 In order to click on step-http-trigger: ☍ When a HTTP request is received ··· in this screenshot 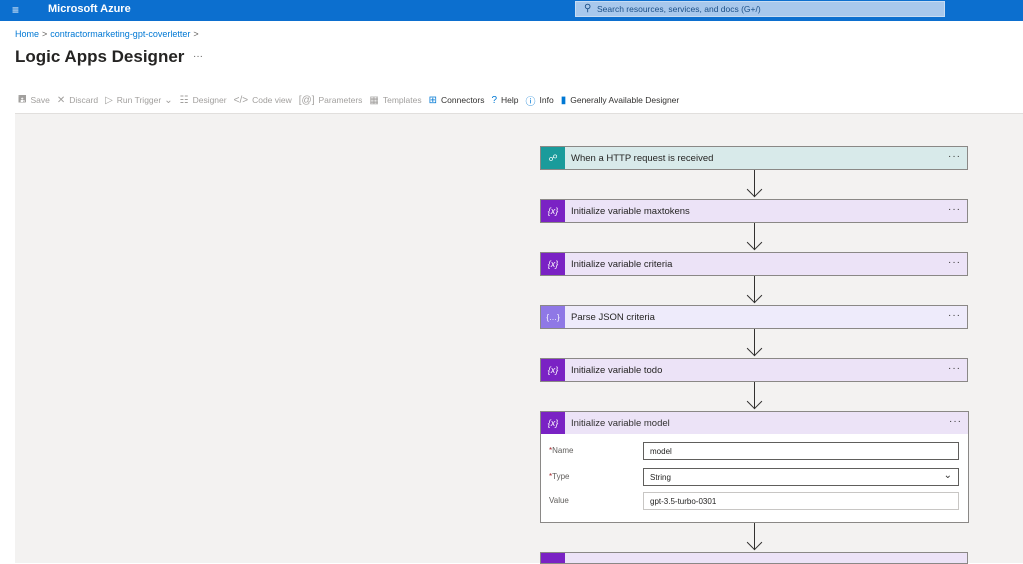, I will do `click(754, 158)`.